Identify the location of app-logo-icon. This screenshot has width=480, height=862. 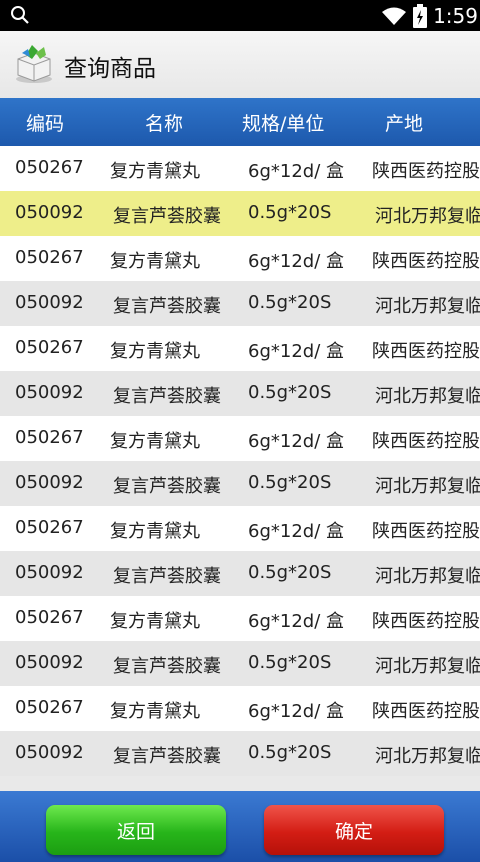
(34, 64).